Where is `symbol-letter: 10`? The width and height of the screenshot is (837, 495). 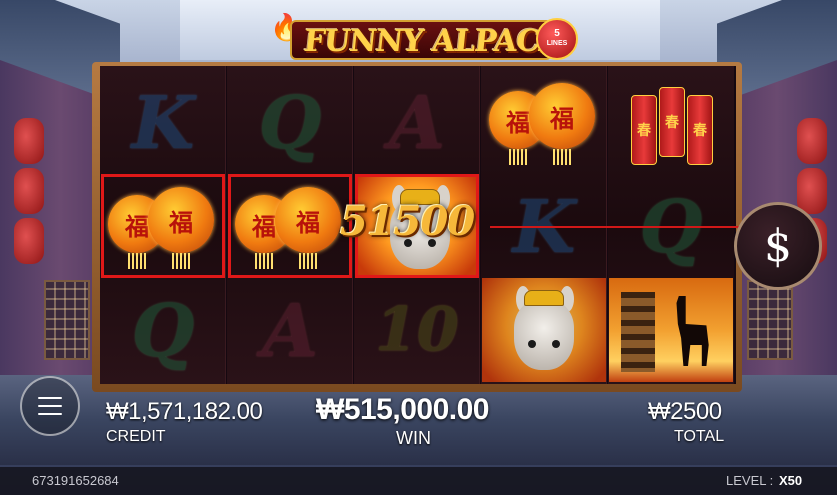
symbol-letter: 10 is located at coordinates (417, 330).